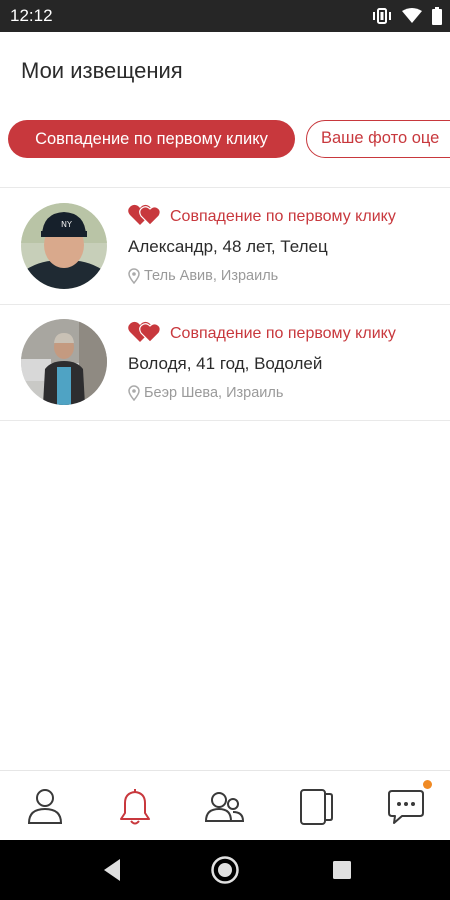 The width and height of the screenshot is (450, 900). What do you see at coordinates (225, 420) in the screenshot?
I see `divider` at bounding box center [225, 420].